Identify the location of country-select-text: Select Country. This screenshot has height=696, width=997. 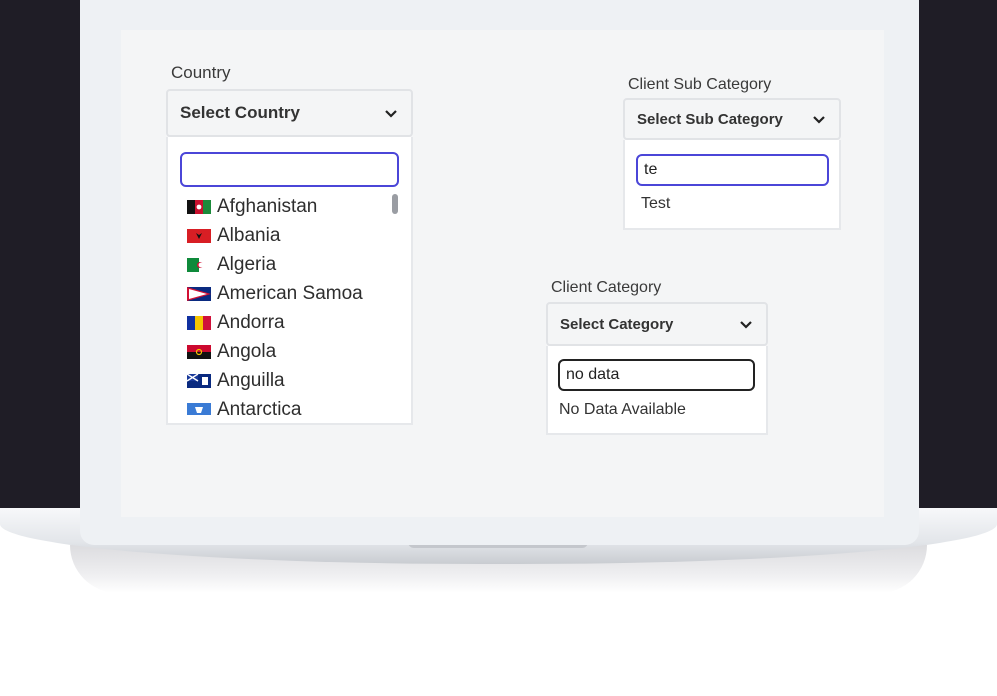
(240, 112).